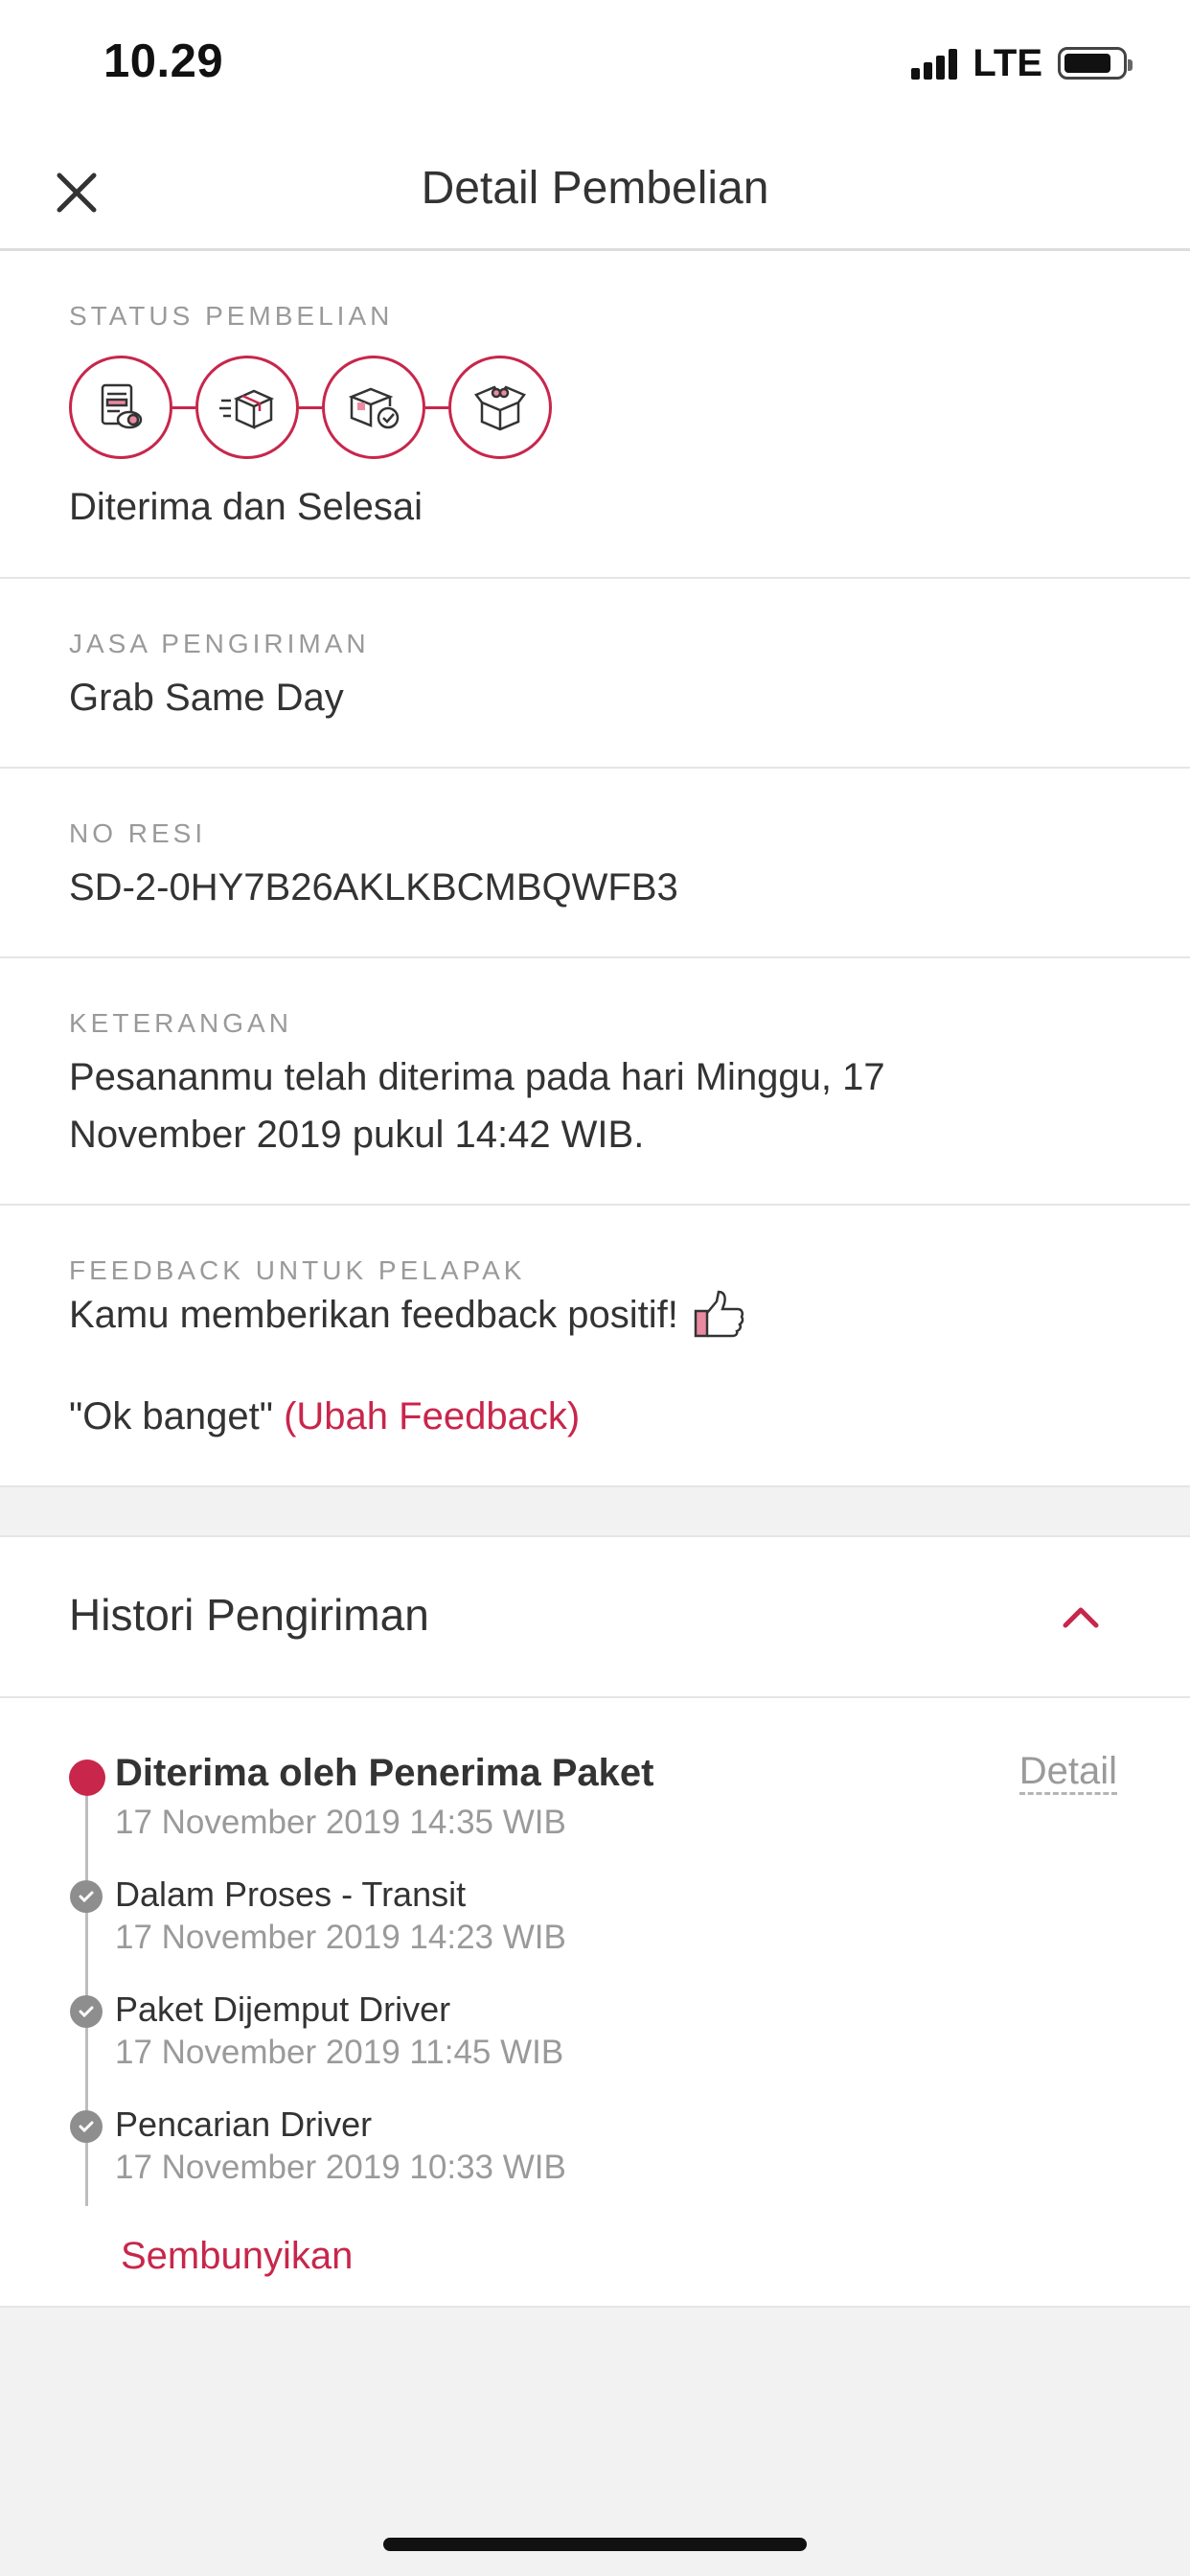 Image resolution: width=1190 pixels, height=2576 pixels. I want to click on feedback-message: Kamu memberikan feedback positif!, so click(374, 1315).